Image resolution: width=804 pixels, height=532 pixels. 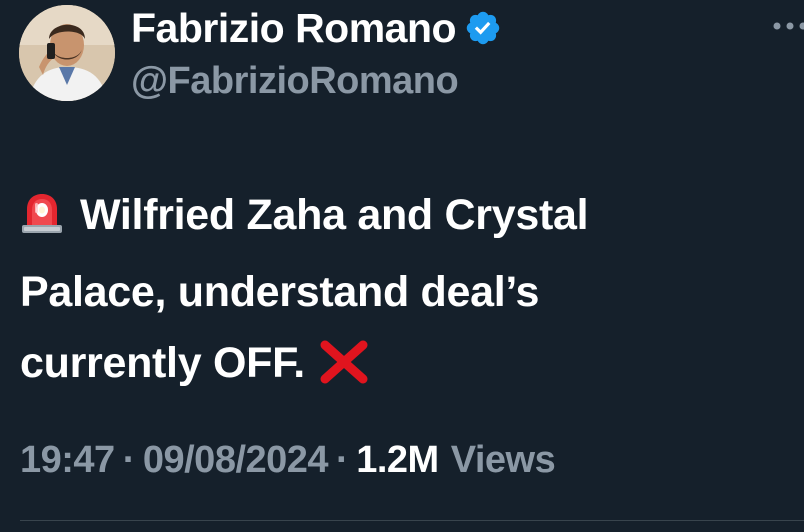 I want to click on tweet-line-text: Palace, understand deal’s, so click(x=280, y=292).